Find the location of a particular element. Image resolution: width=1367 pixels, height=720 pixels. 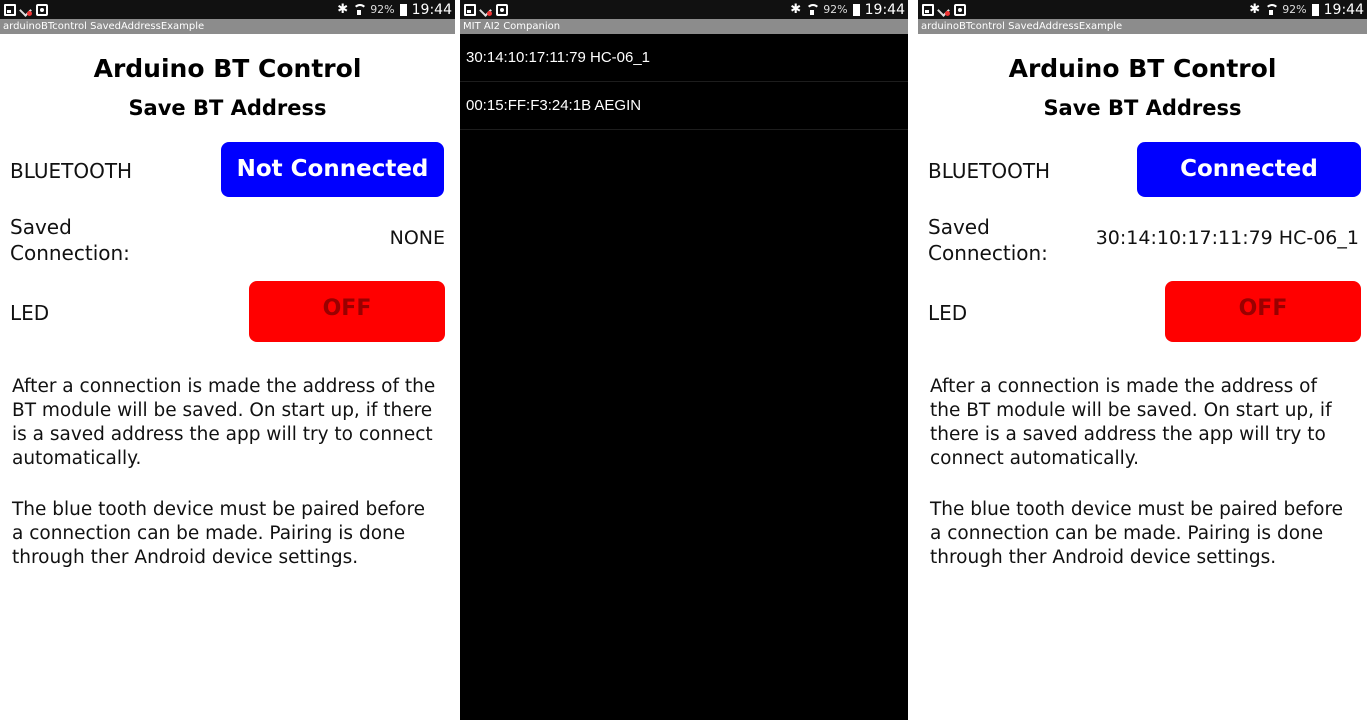

window-title: MIT AI2 Companion is located at coordinates (684, 26).